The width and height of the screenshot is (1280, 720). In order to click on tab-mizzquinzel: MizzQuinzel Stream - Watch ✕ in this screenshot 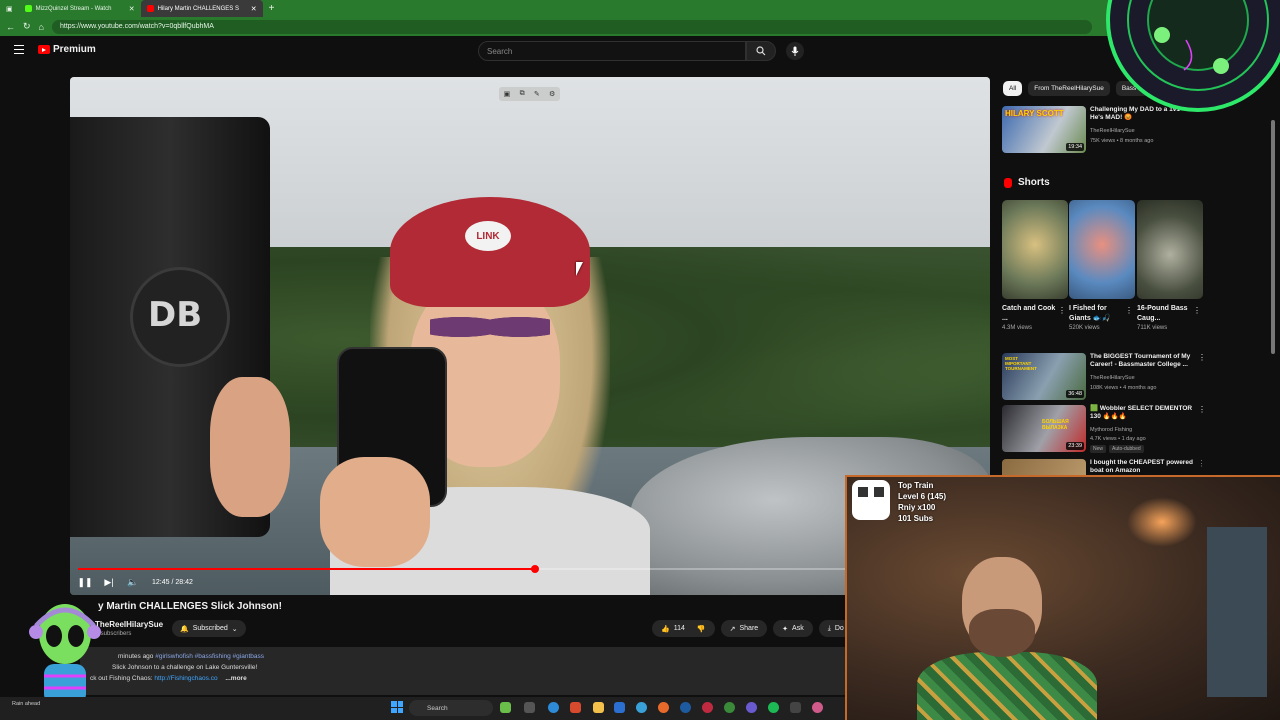, I will do `click(80, 8)`.